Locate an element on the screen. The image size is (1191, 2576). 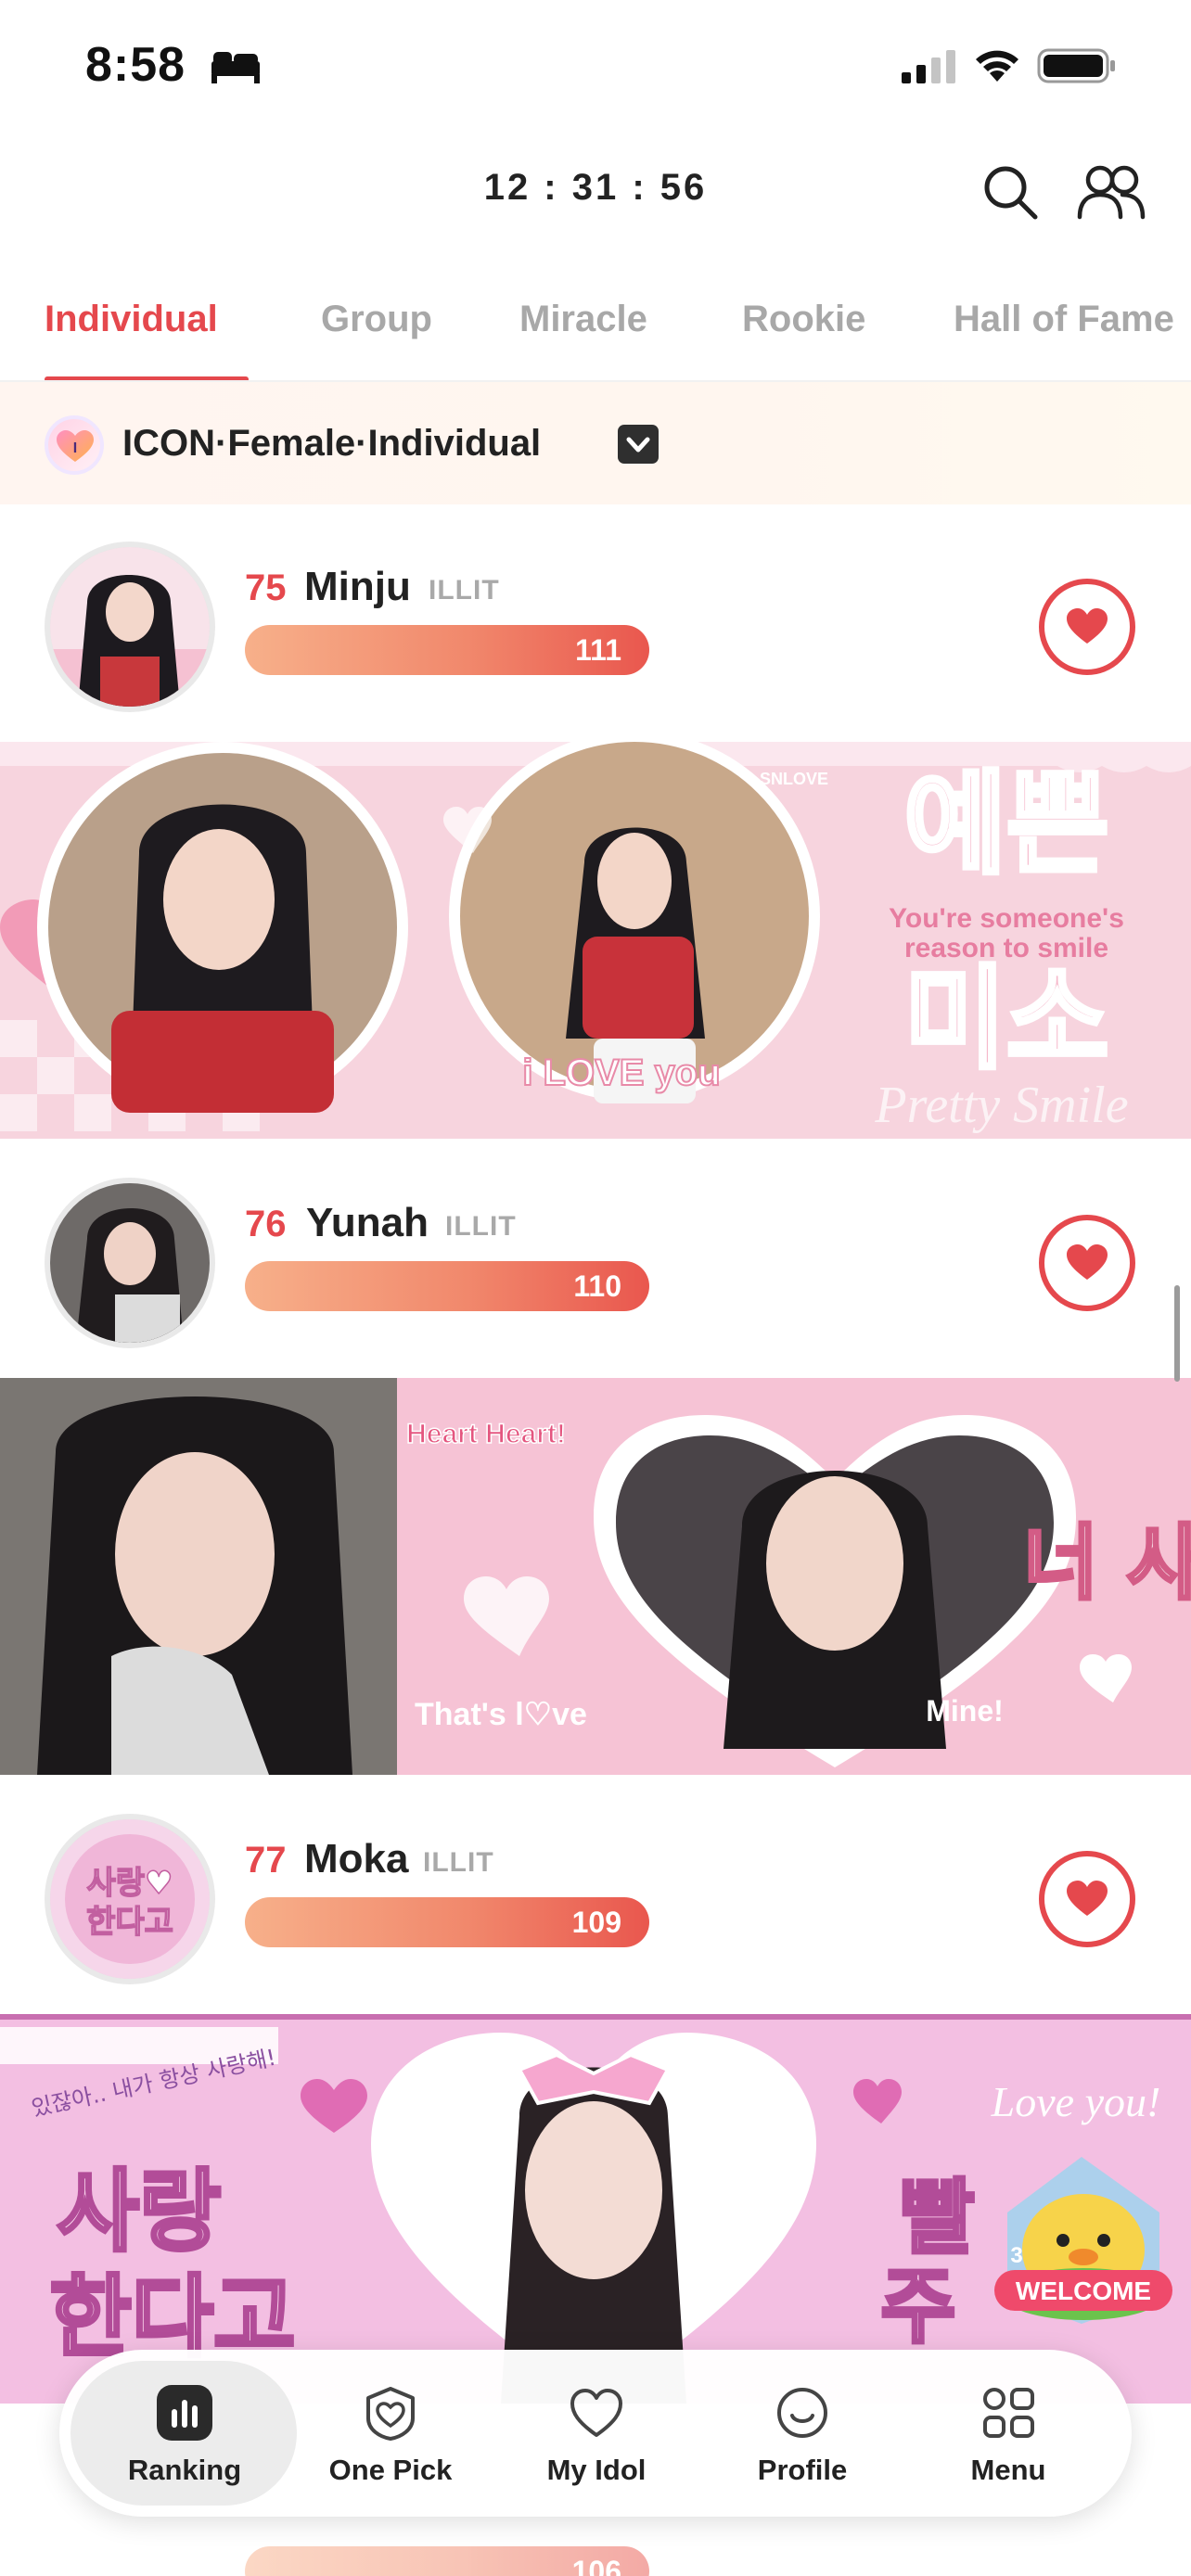
love-you-text: Love you! is located at coordinates (1076, 2101).